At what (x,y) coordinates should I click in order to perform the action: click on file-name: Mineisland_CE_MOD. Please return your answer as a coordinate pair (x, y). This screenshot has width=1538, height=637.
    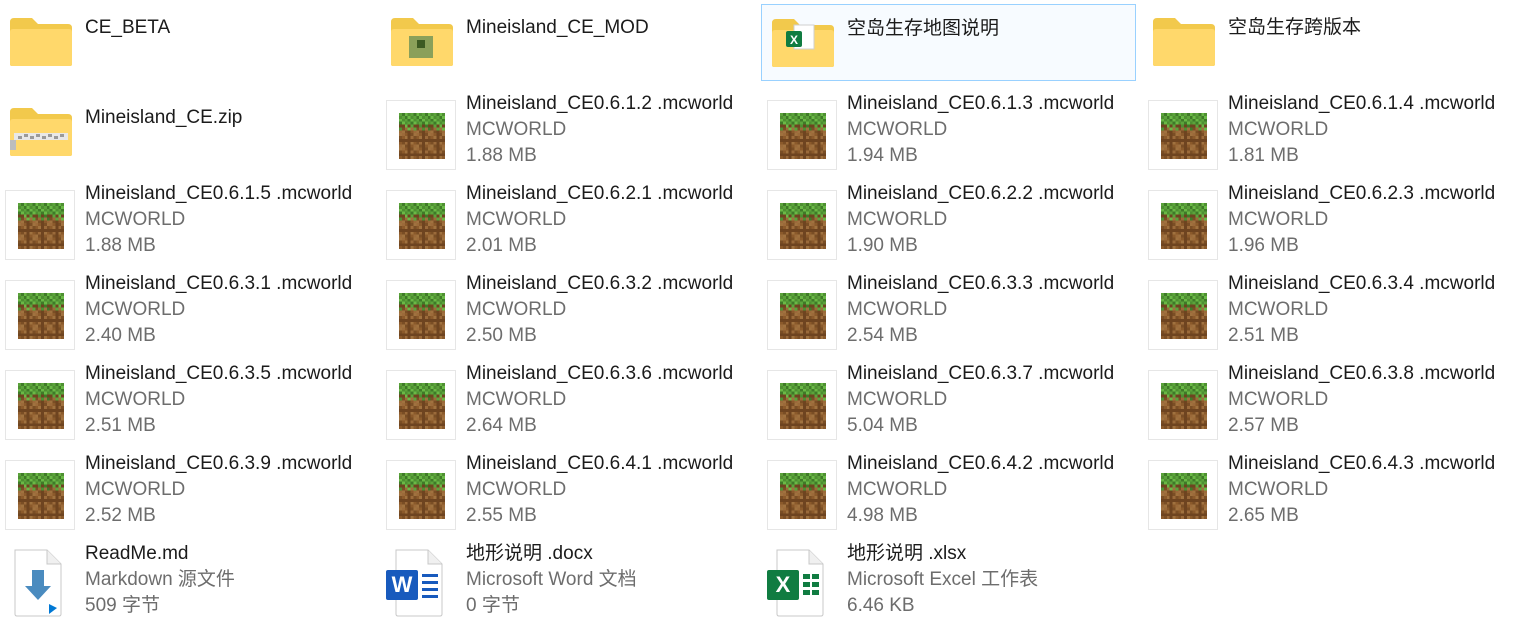
    Looking at the image, I should click on (557, 27).